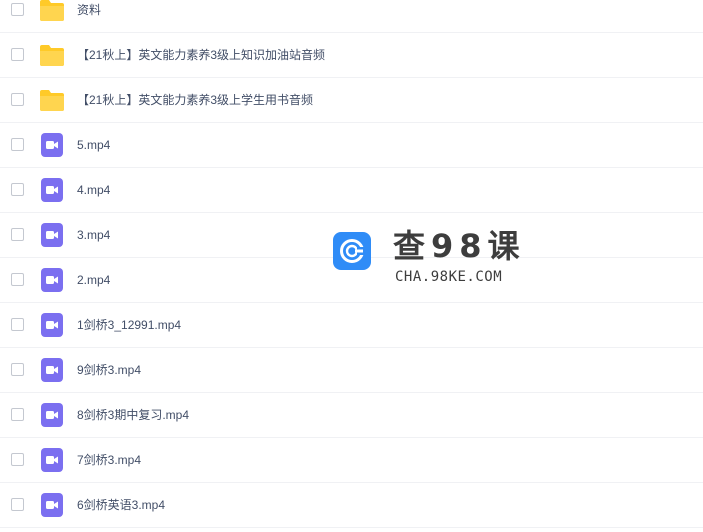 The image size is (703, 532). I want to click on file-row: 9剑桥3.mp4, so click(351, 370).